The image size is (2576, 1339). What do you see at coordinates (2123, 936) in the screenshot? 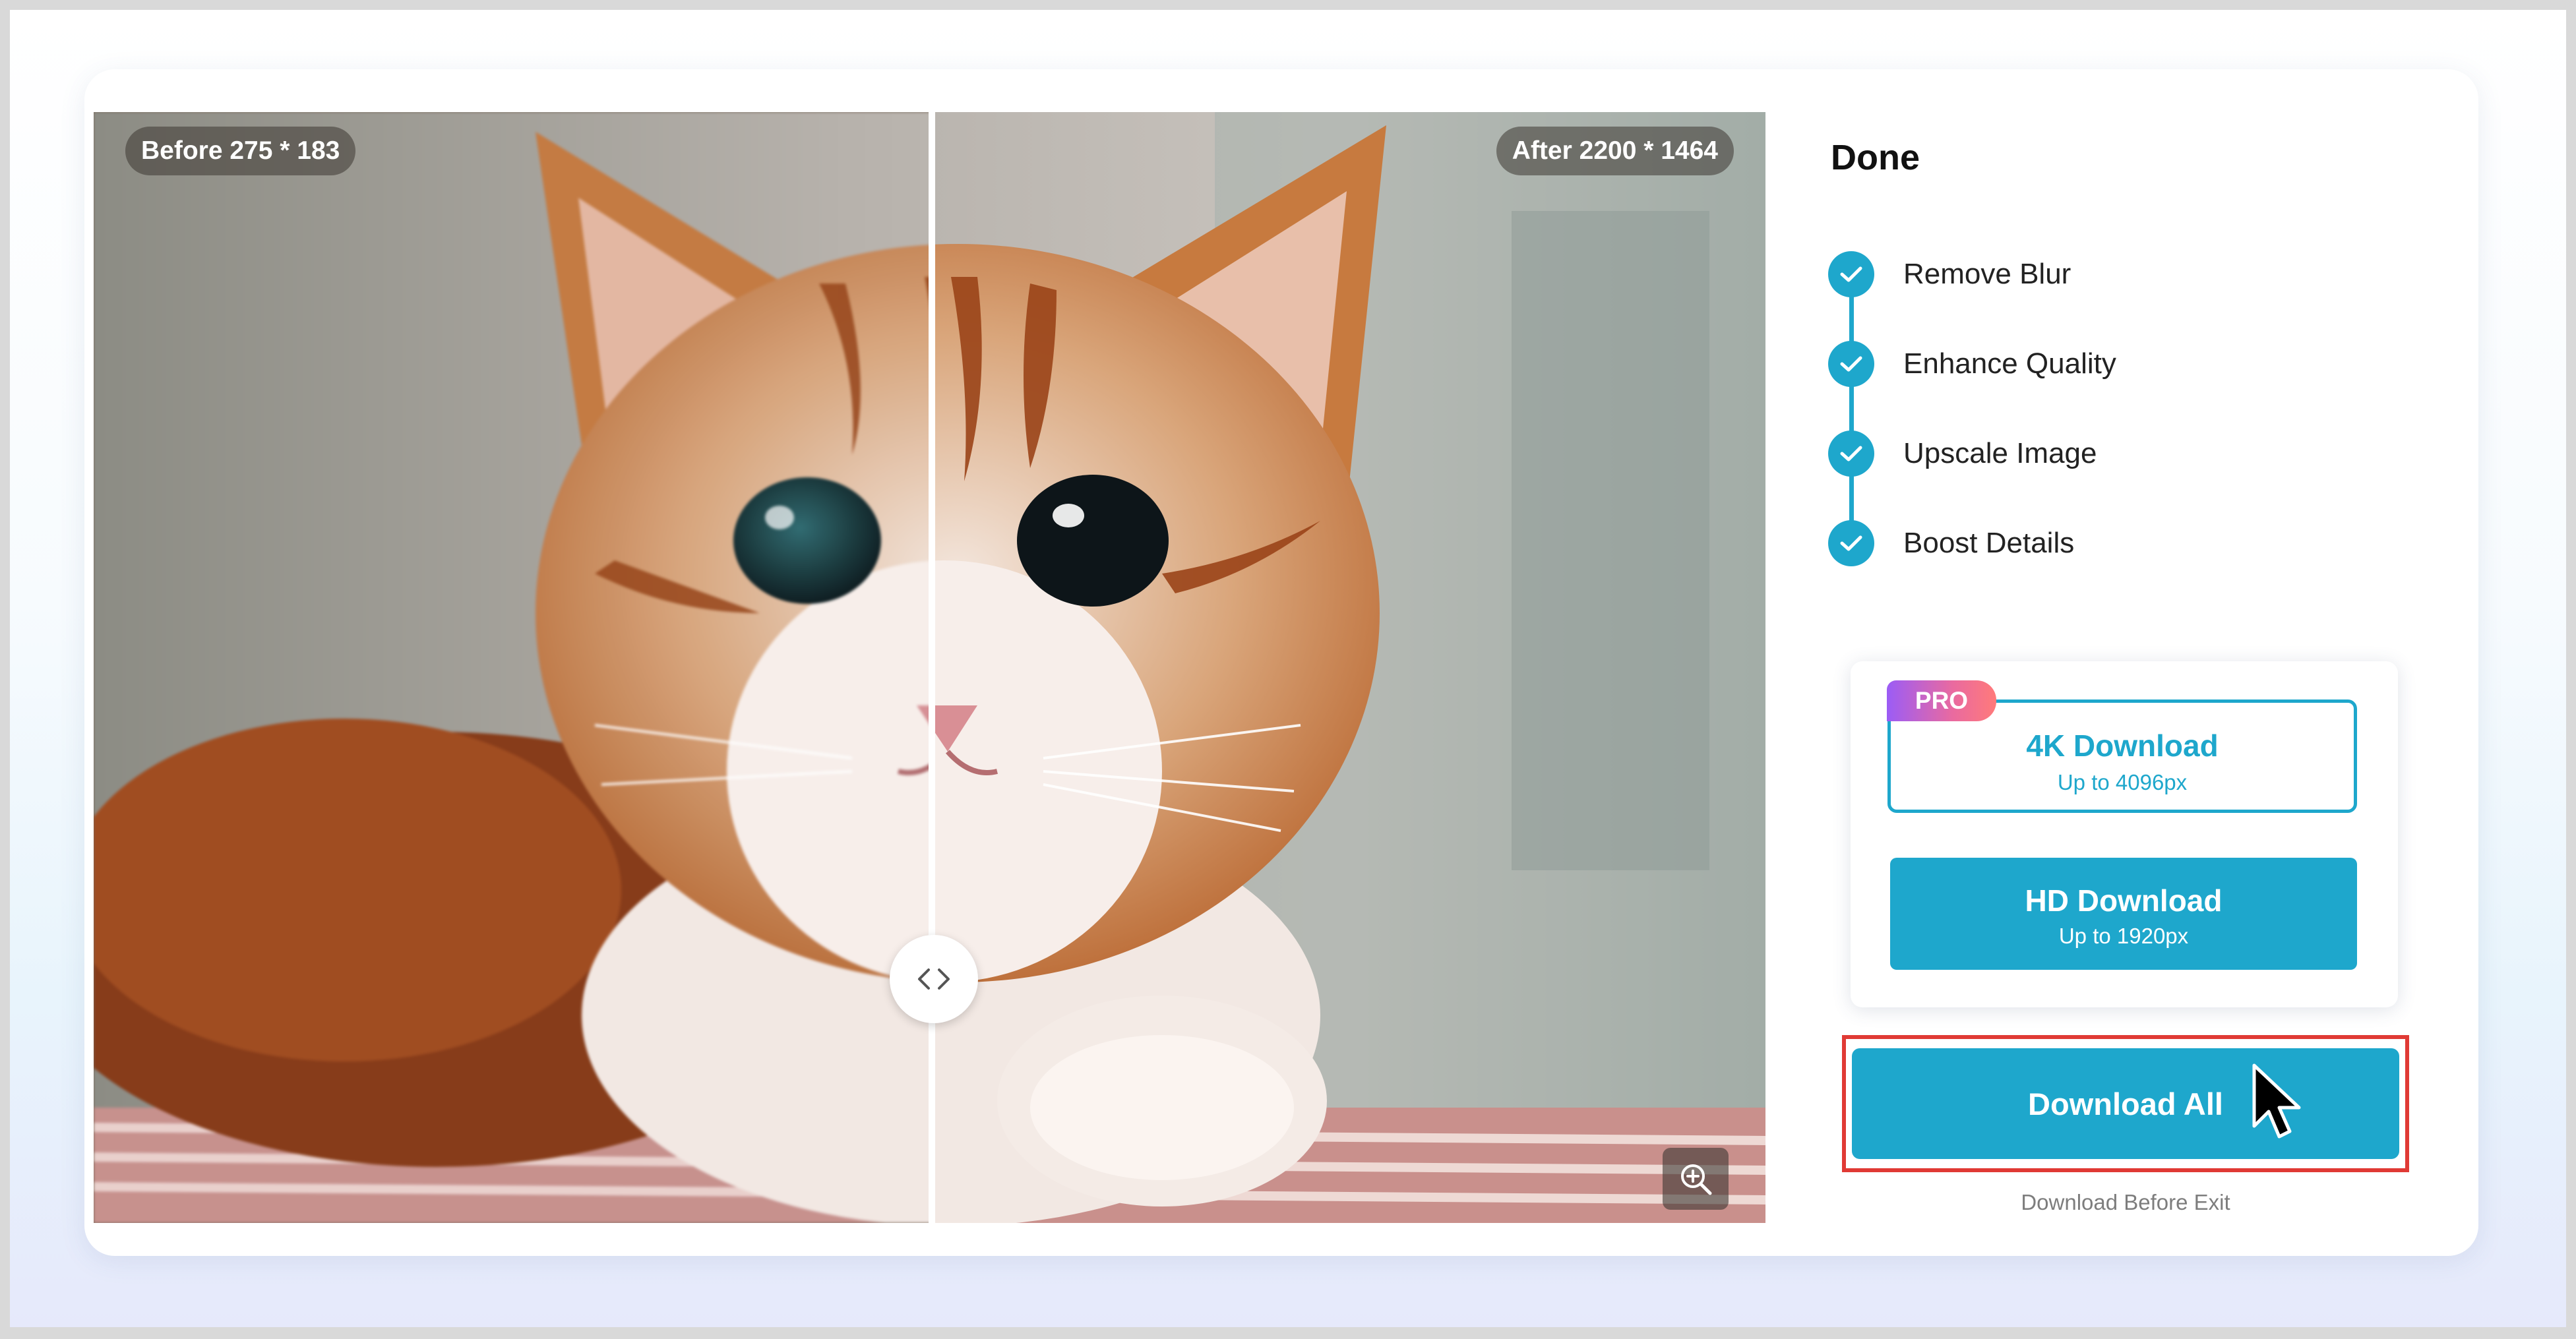
I see `hd-download-subtitle: Up to 1920px` at bounding box center [2123, 936].